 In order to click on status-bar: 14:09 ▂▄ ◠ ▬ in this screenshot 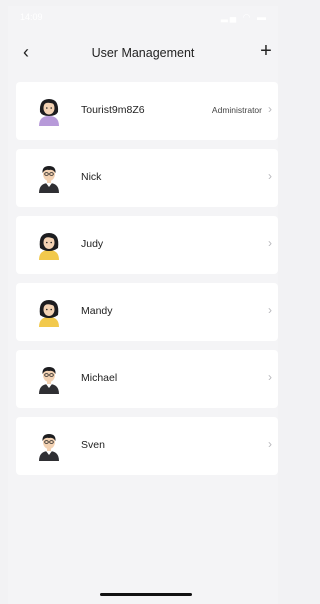, I will do `click(143, 17)`.